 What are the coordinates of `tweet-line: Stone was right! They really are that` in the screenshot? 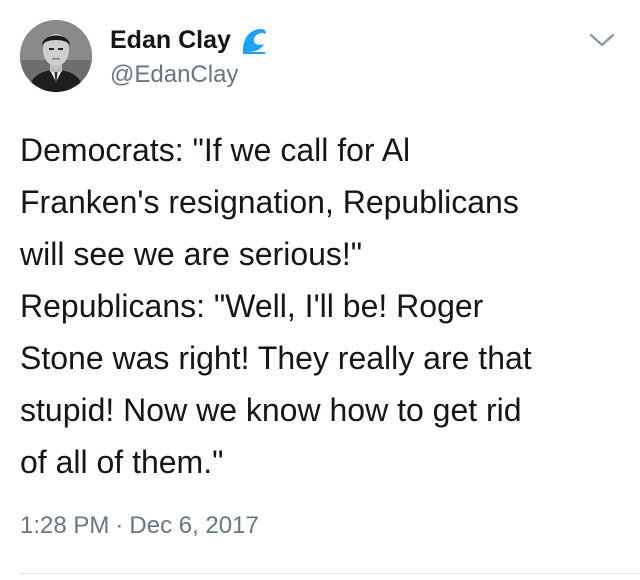 It's located at (276, 358).